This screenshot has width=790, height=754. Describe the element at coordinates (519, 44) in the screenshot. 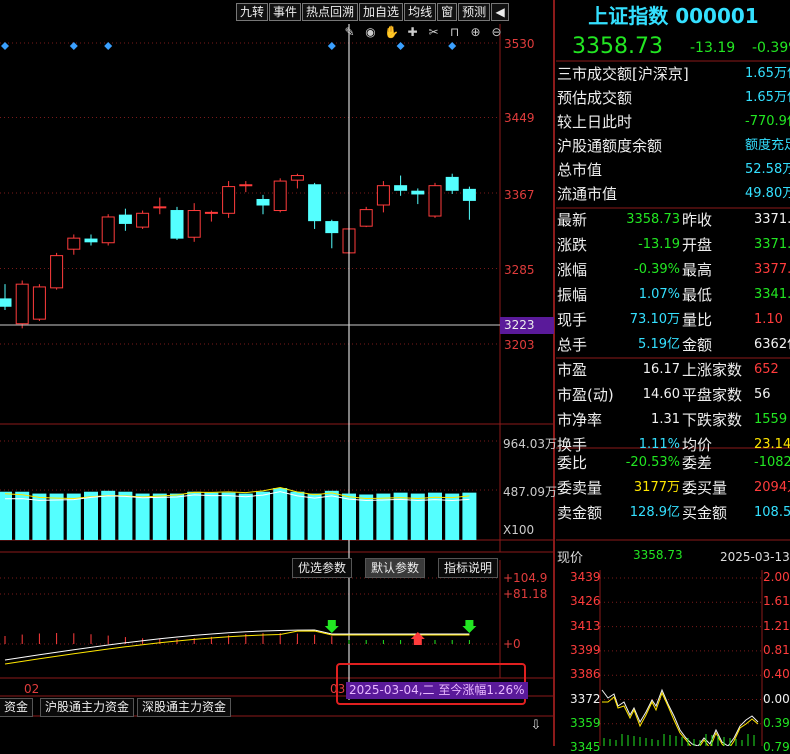

I see `price-axis-label: 3530` at that location.